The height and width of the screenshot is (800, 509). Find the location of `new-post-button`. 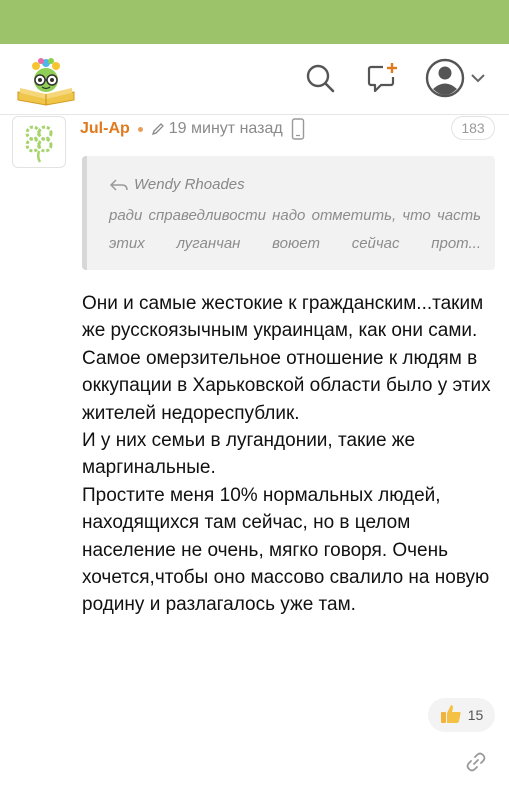

new-post-button is located at coordinates (382, 78).